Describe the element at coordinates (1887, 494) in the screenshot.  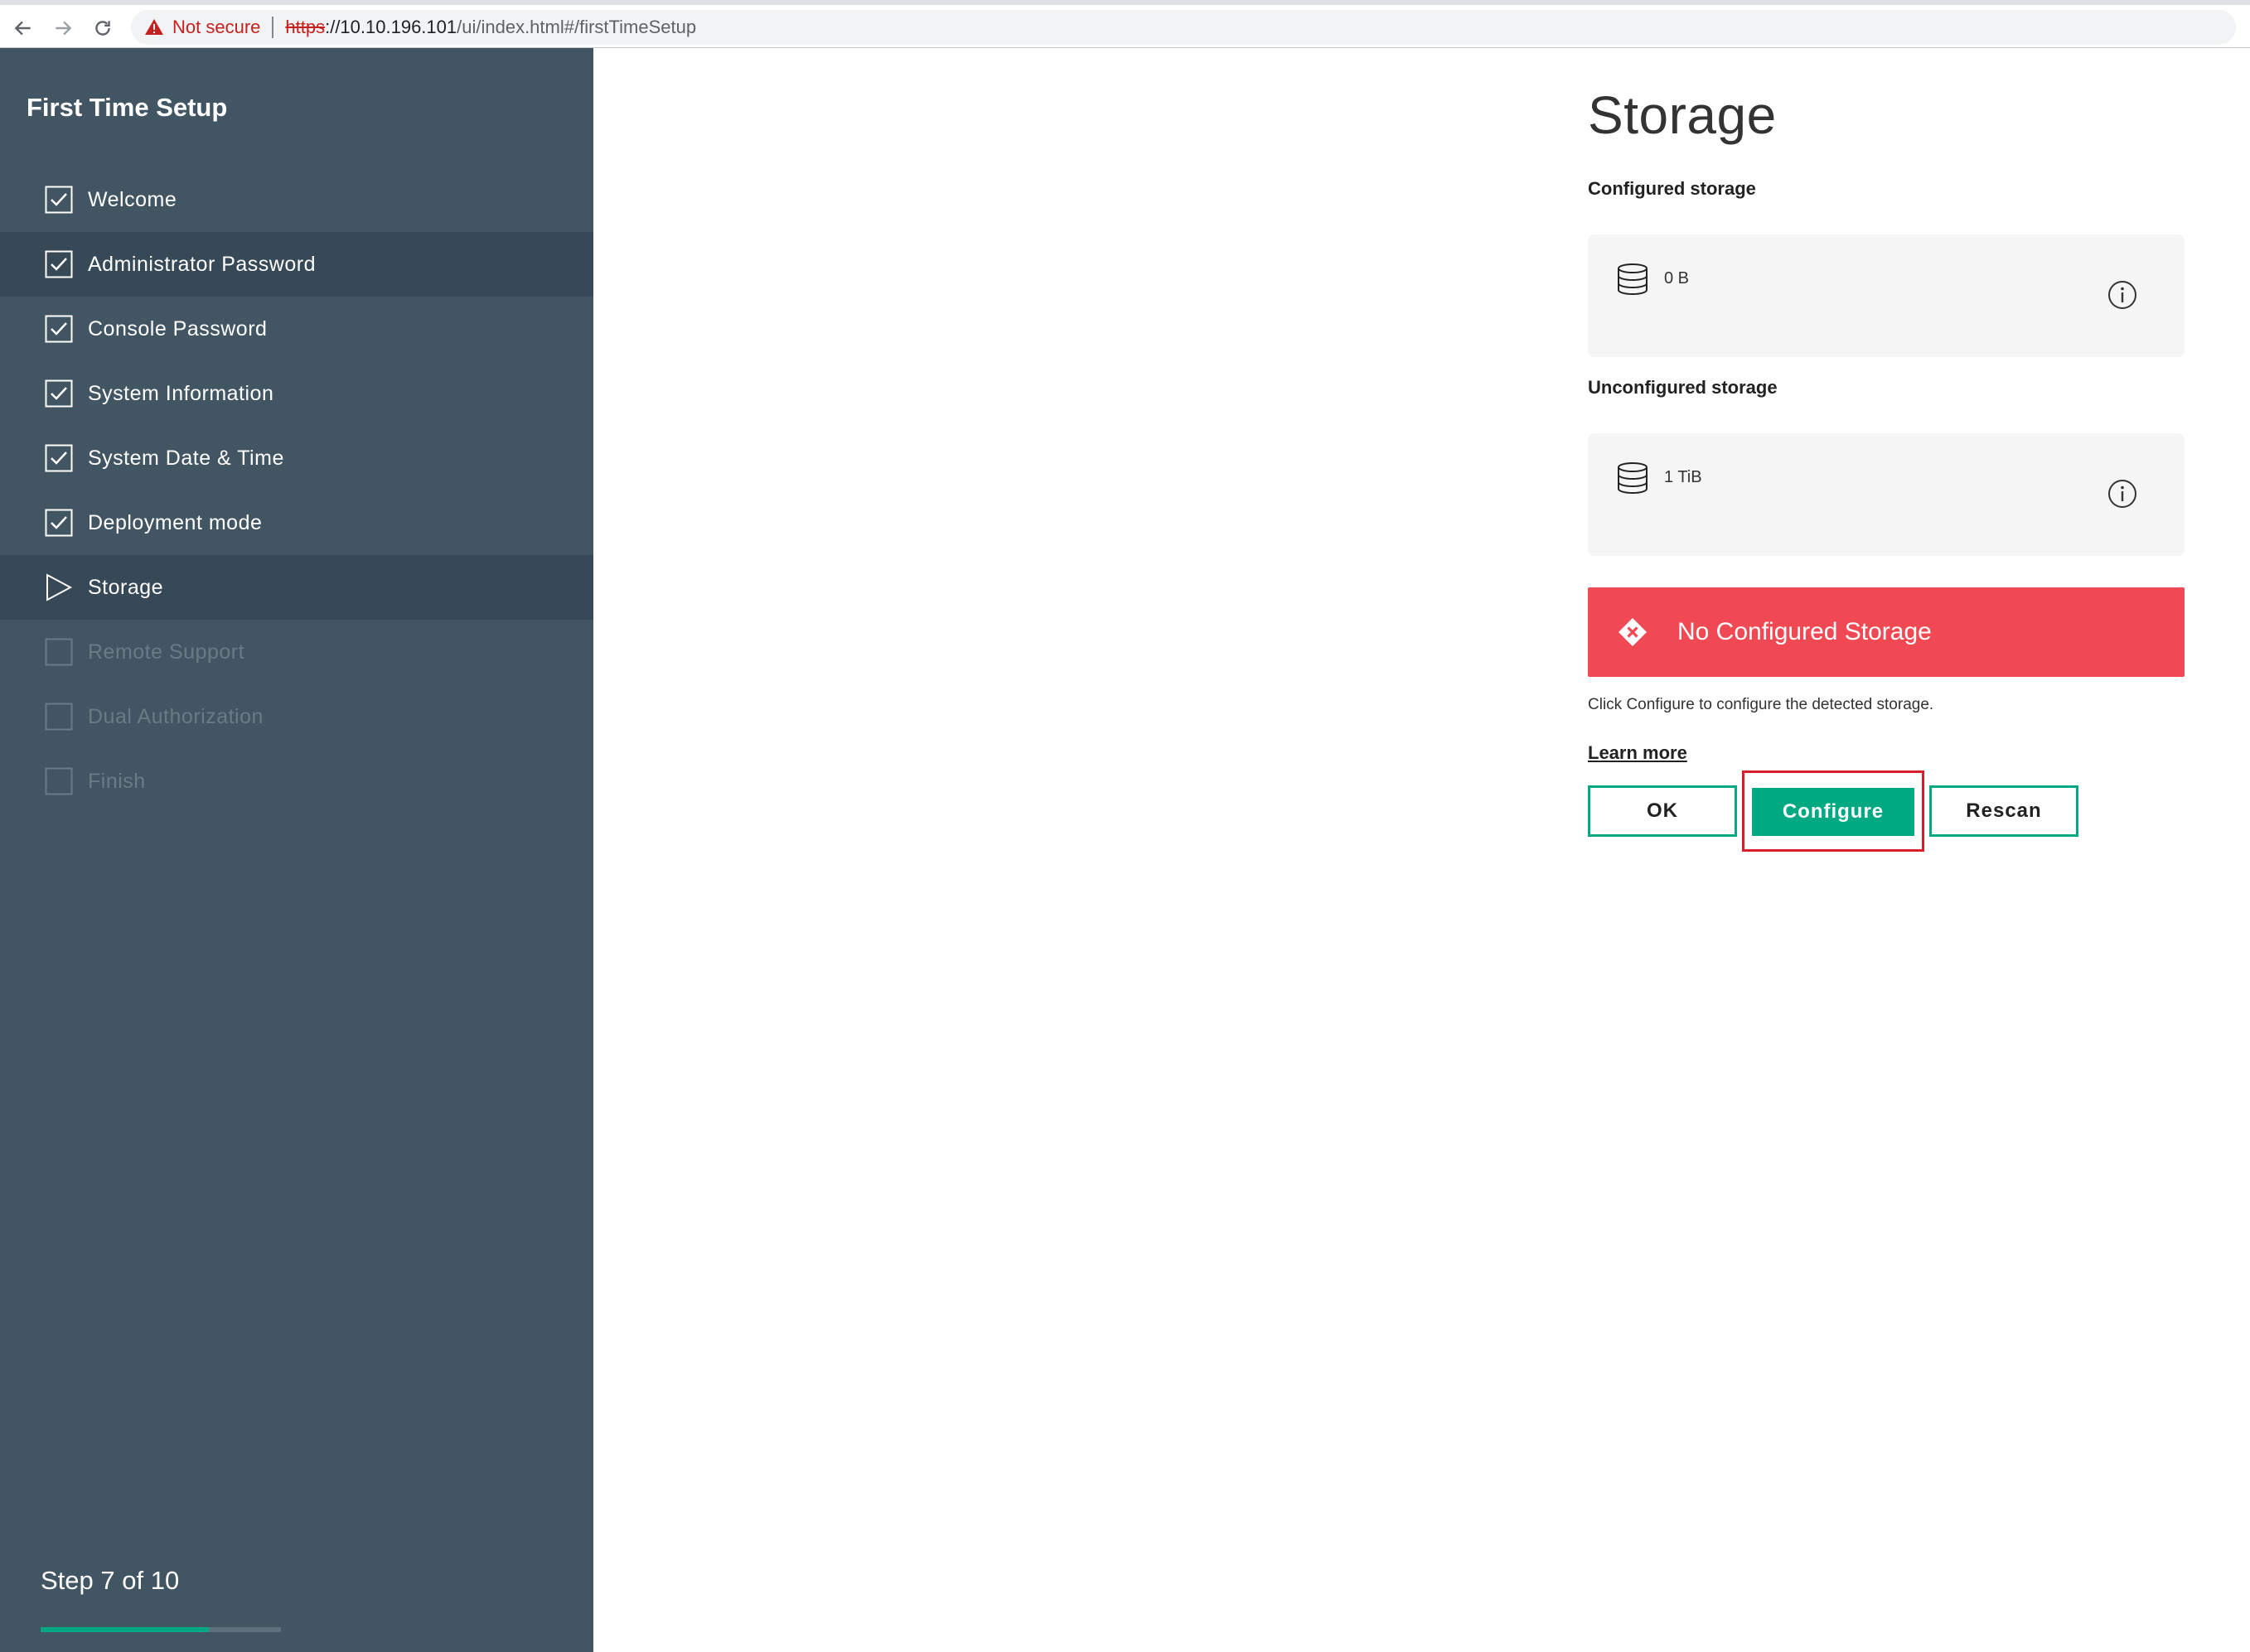
I see `unconfigured-storage-card: 1 TiB` at that location.